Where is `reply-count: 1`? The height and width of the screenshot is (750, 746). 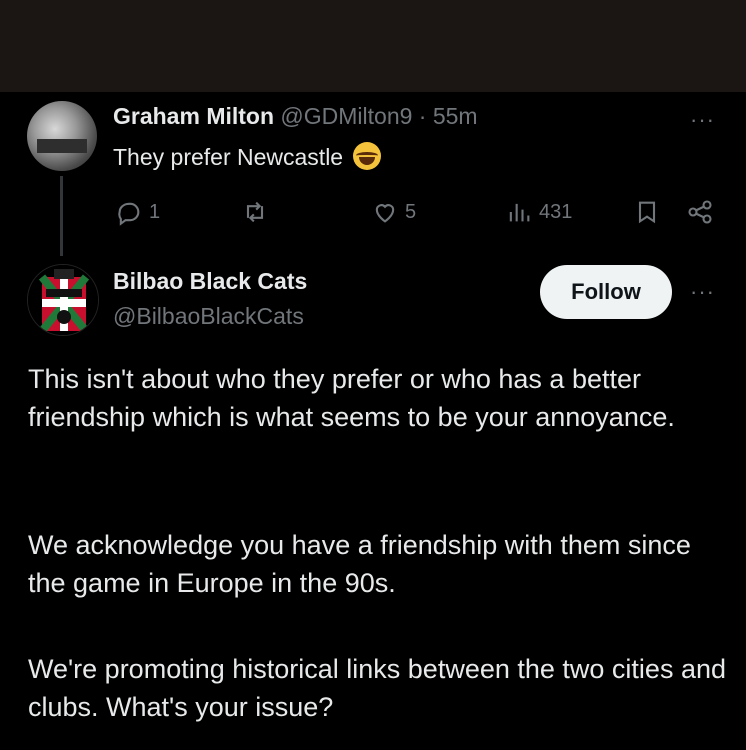
reply-count: 1 is located at coordinates (155, 211).